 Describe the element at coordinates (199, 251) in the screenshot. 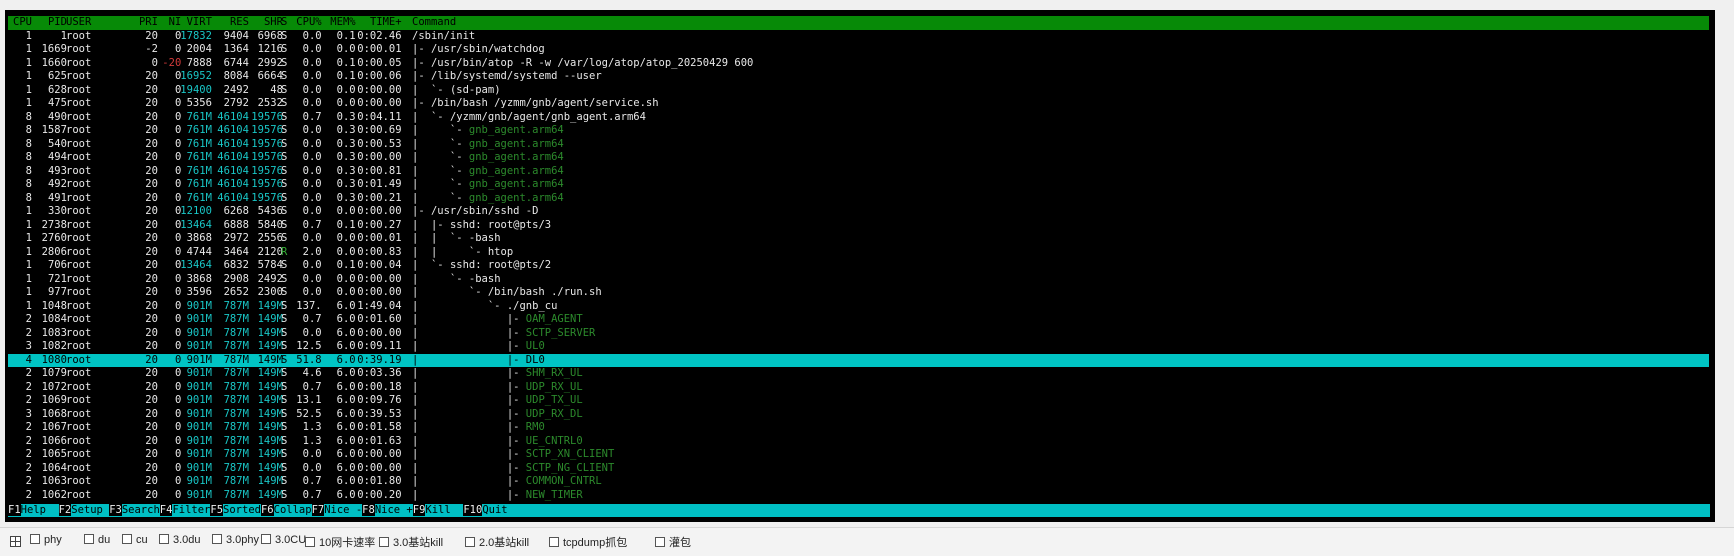

I see `process-virt: 4744` at that location.